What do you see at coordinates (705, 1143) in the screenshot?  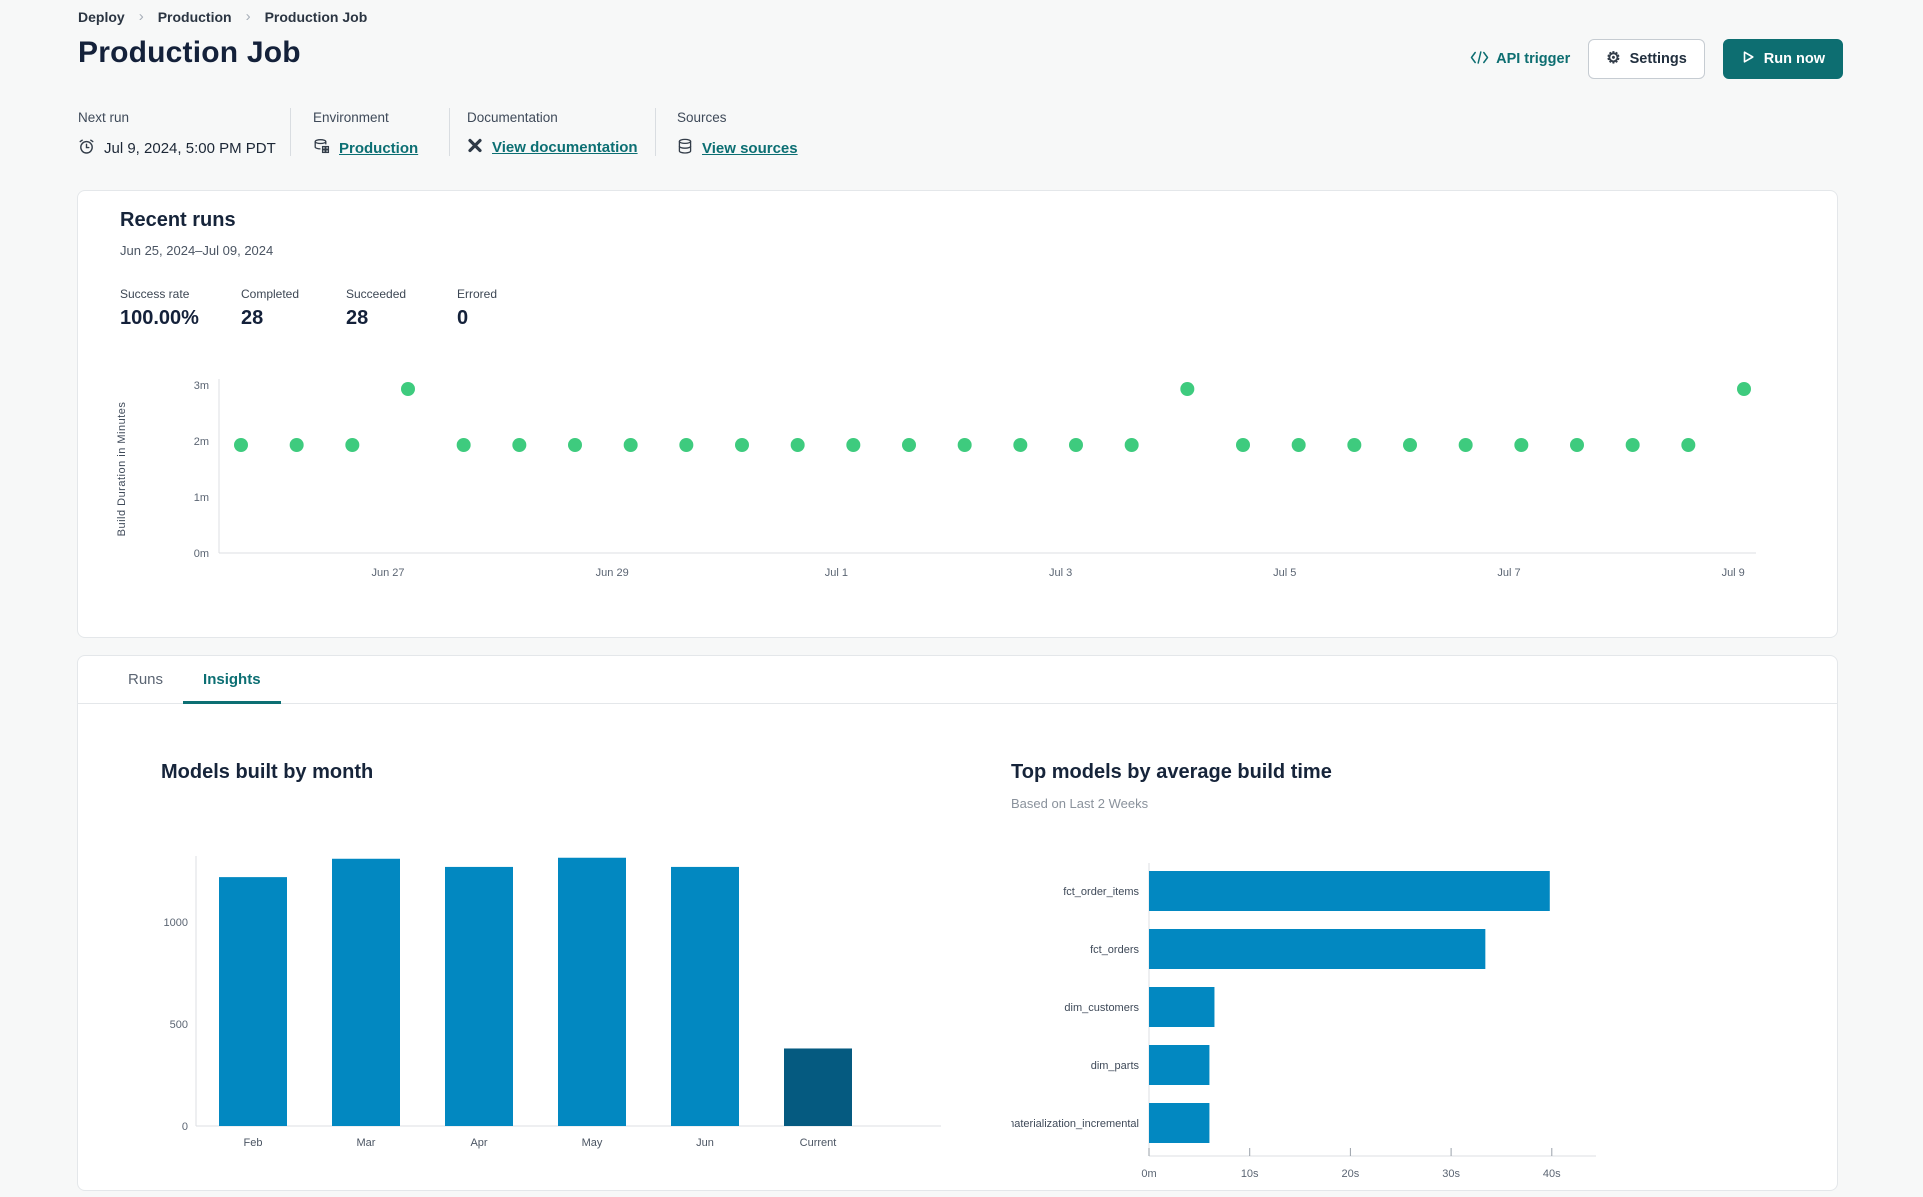 I see `svg-text: Jun` at bounding box center [705, 1143].